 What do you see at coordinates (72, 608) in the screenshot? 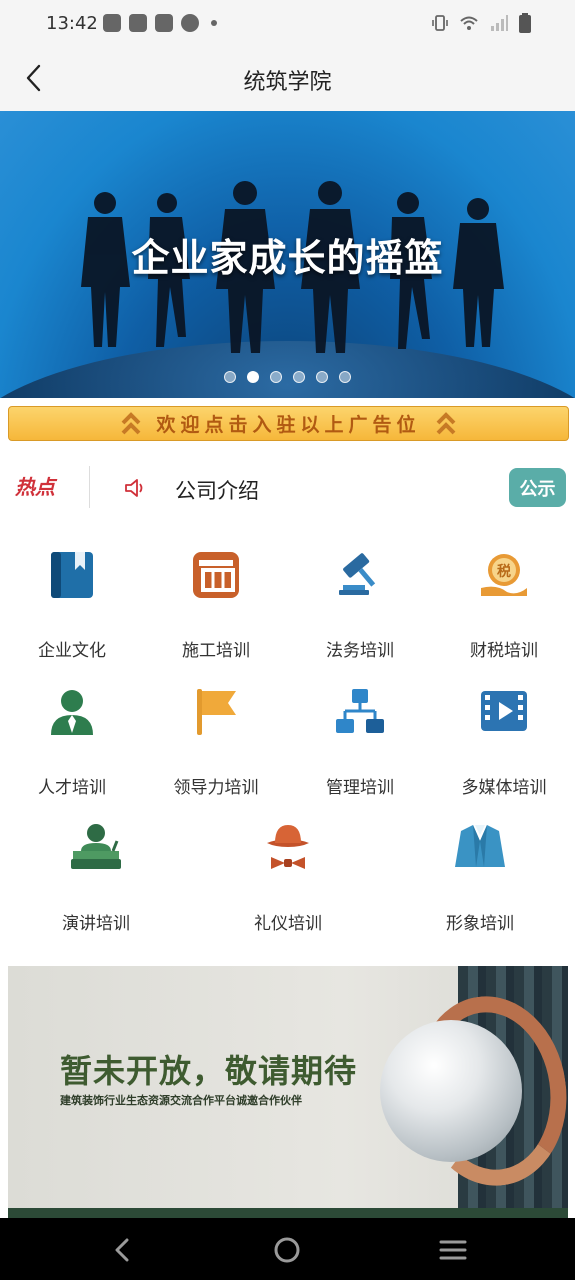
I see `category-item: 企业文化` at bounding box center [72, 608].